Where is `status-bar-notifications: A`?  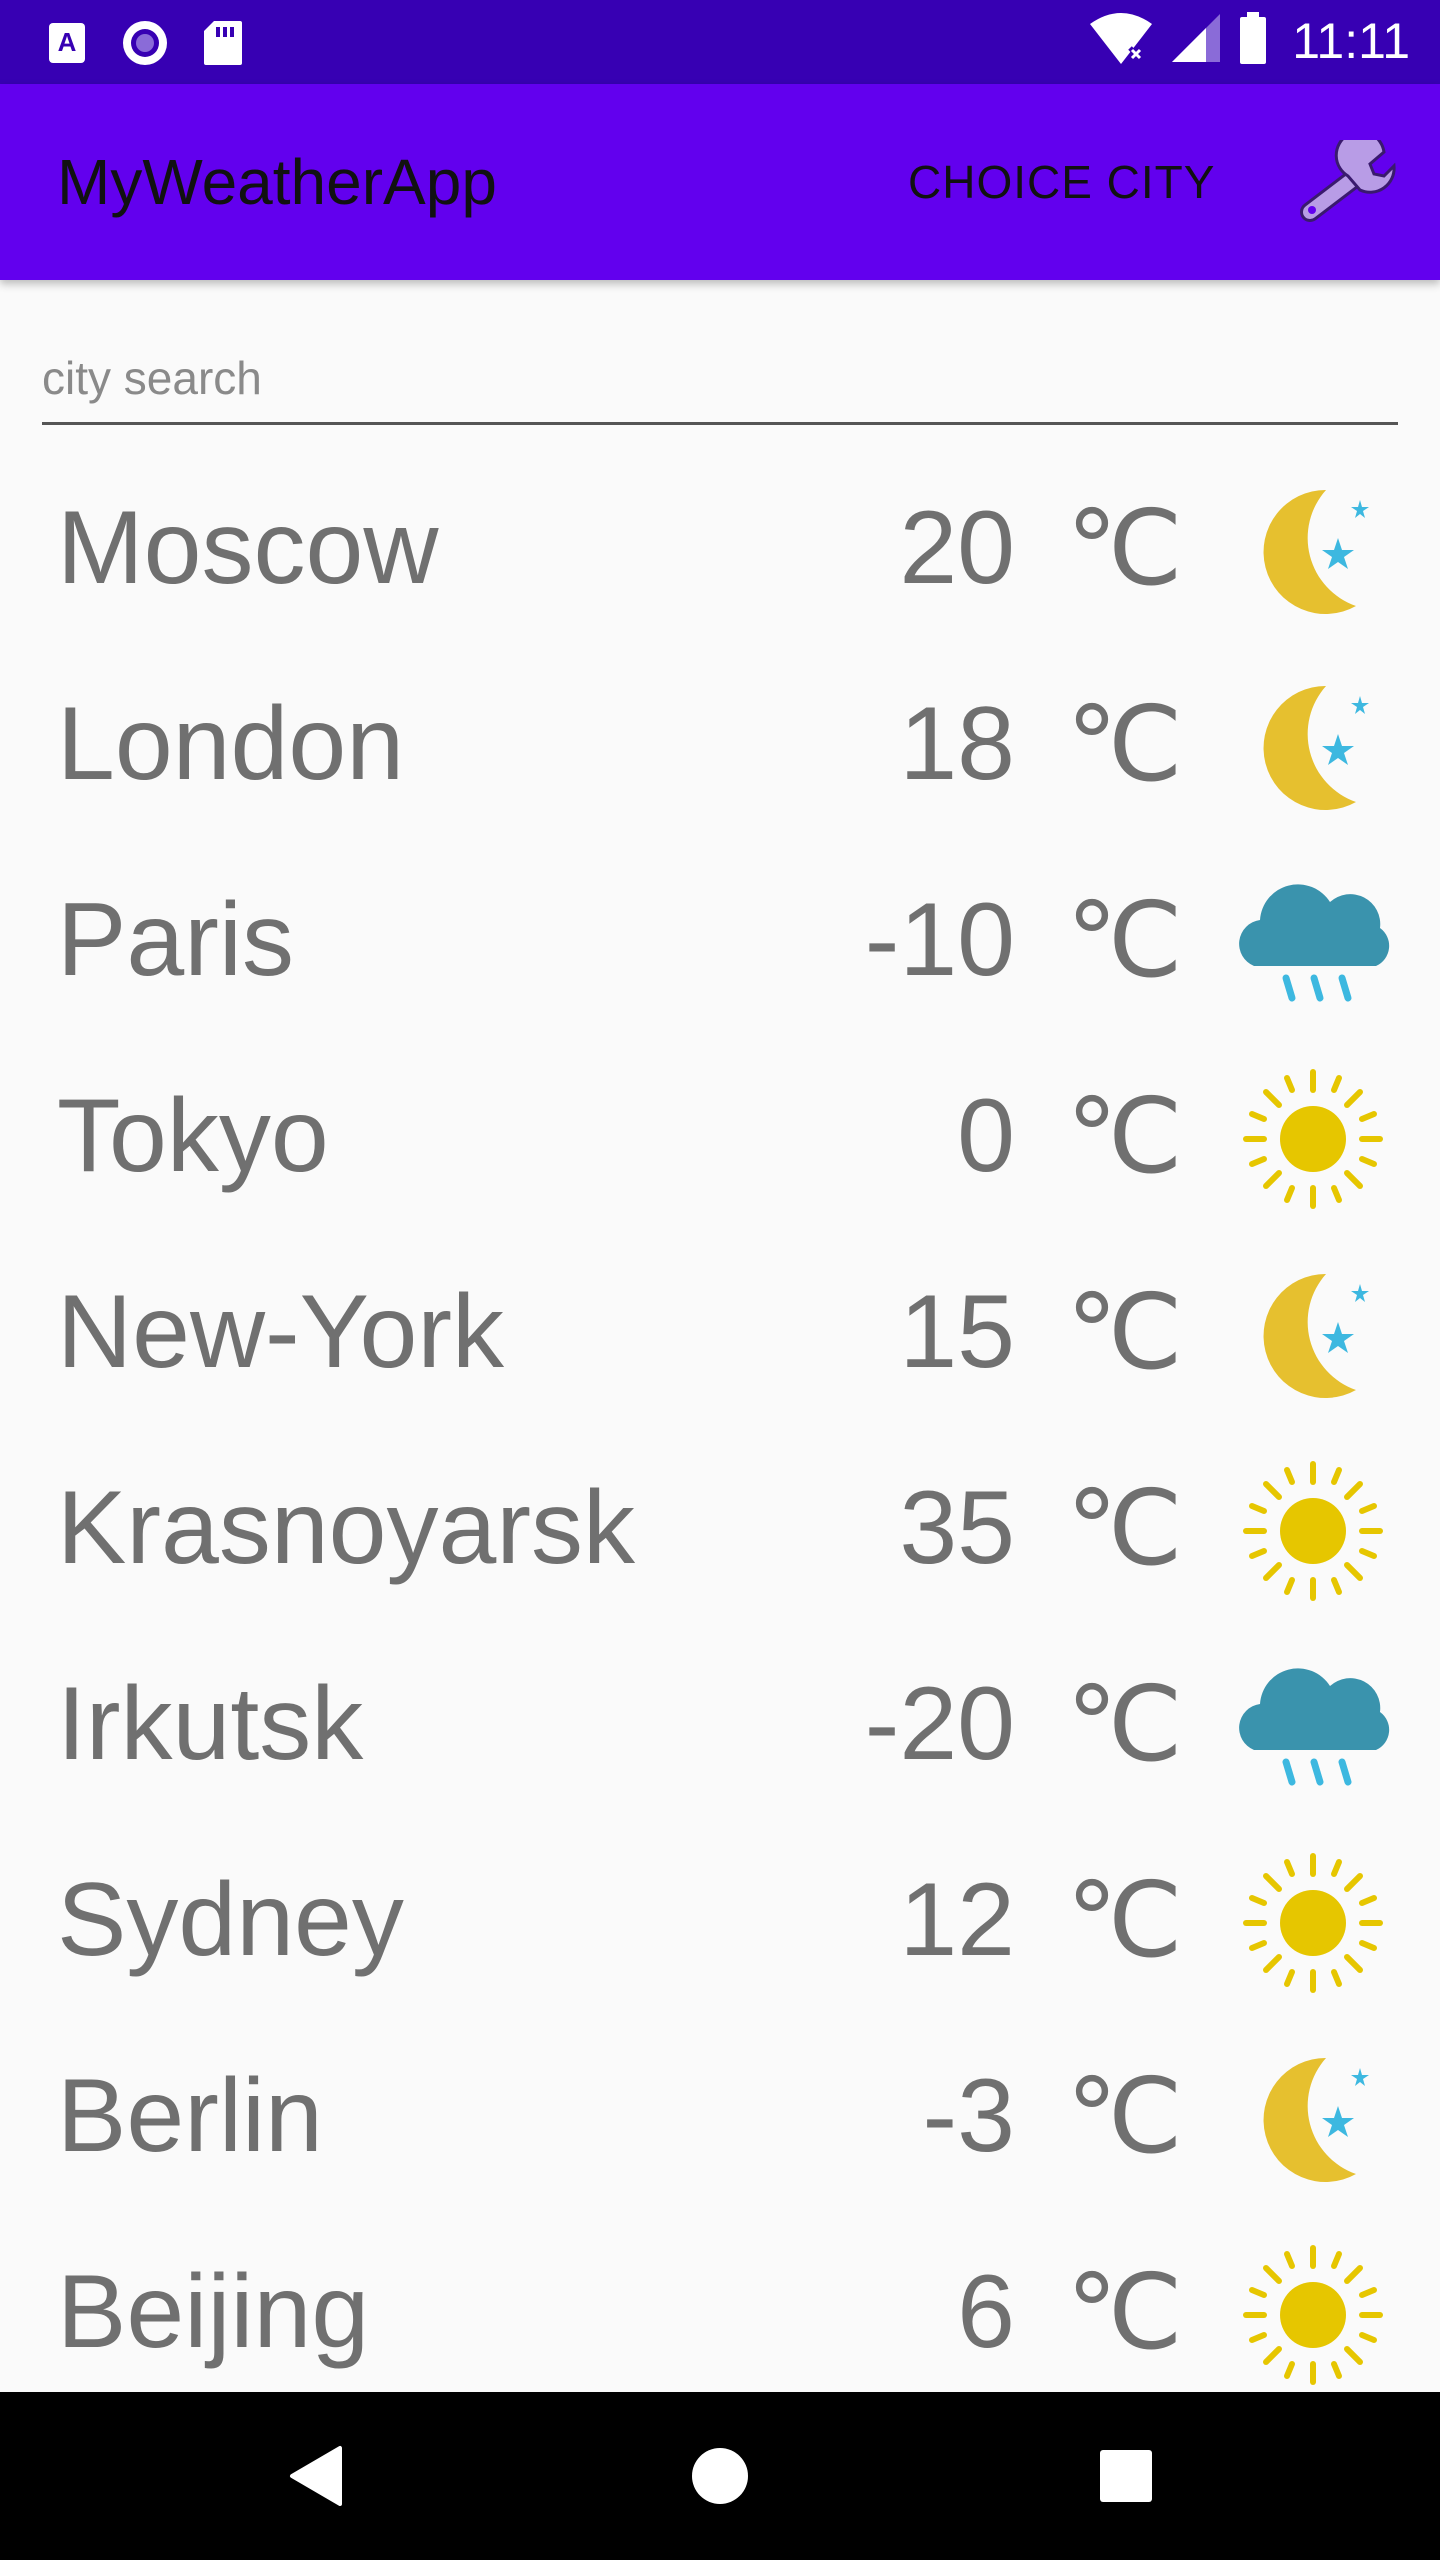
status-bar-notifications: A is located at coordinates (145, 43).